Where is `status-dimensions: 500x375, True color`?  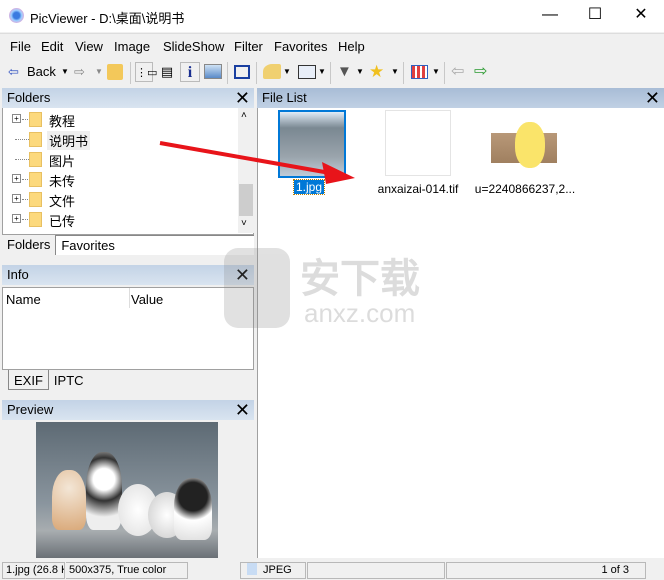
status-dimensions: 500x375, True color is located at coordinates (127, 570).